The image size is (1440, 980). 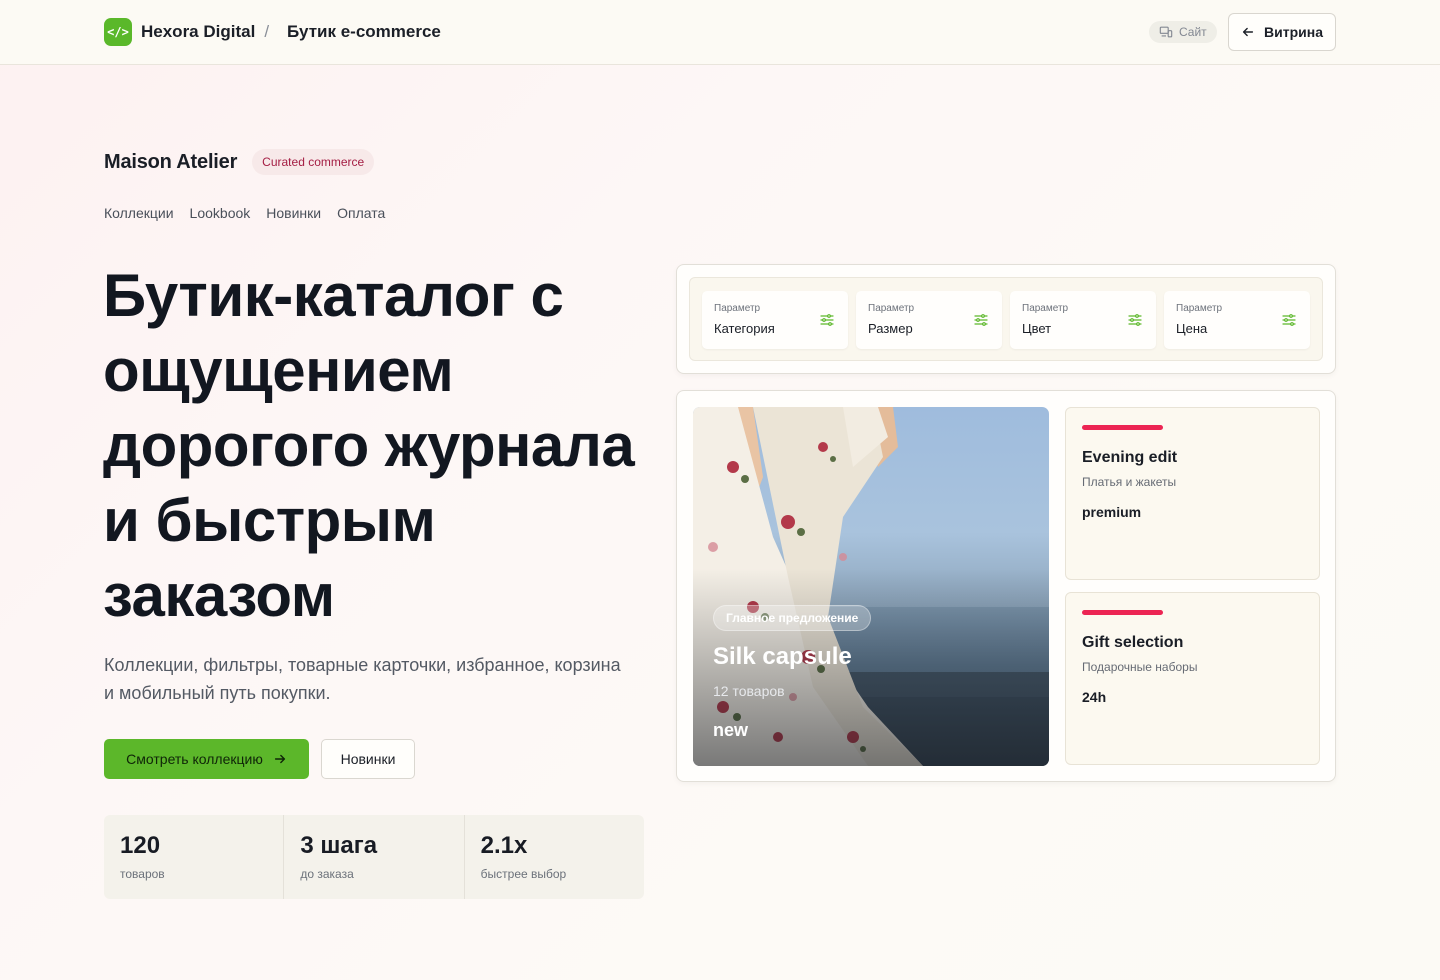 I want to click on arrow-left-icon, so click(x=1248, y=32).